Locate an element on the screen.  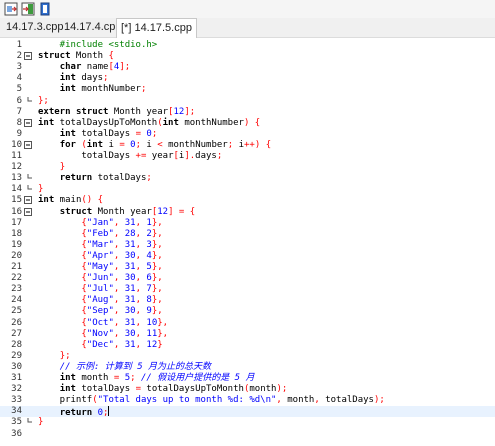
line-number: 33 is located at coordinates (16, 400).